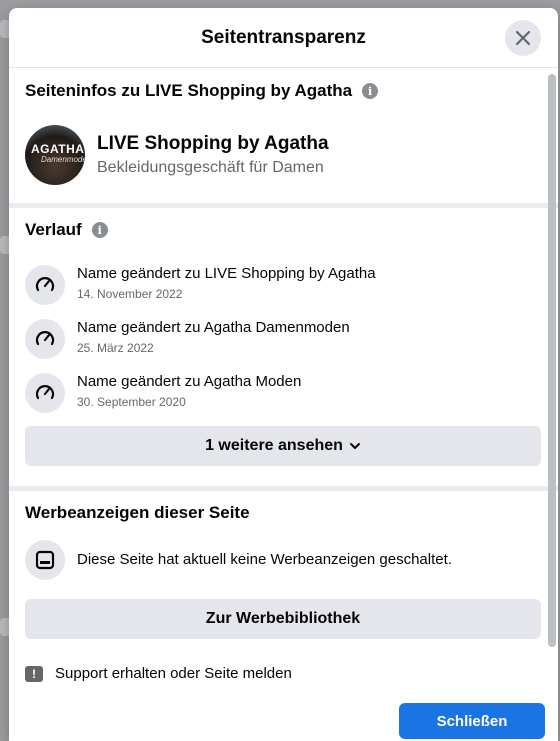 This screenshot has width=560, height=741. Describe the element at coordinates (115, 348) in the screenshot. I see `history-item-date: 25. März 2022` at that location.